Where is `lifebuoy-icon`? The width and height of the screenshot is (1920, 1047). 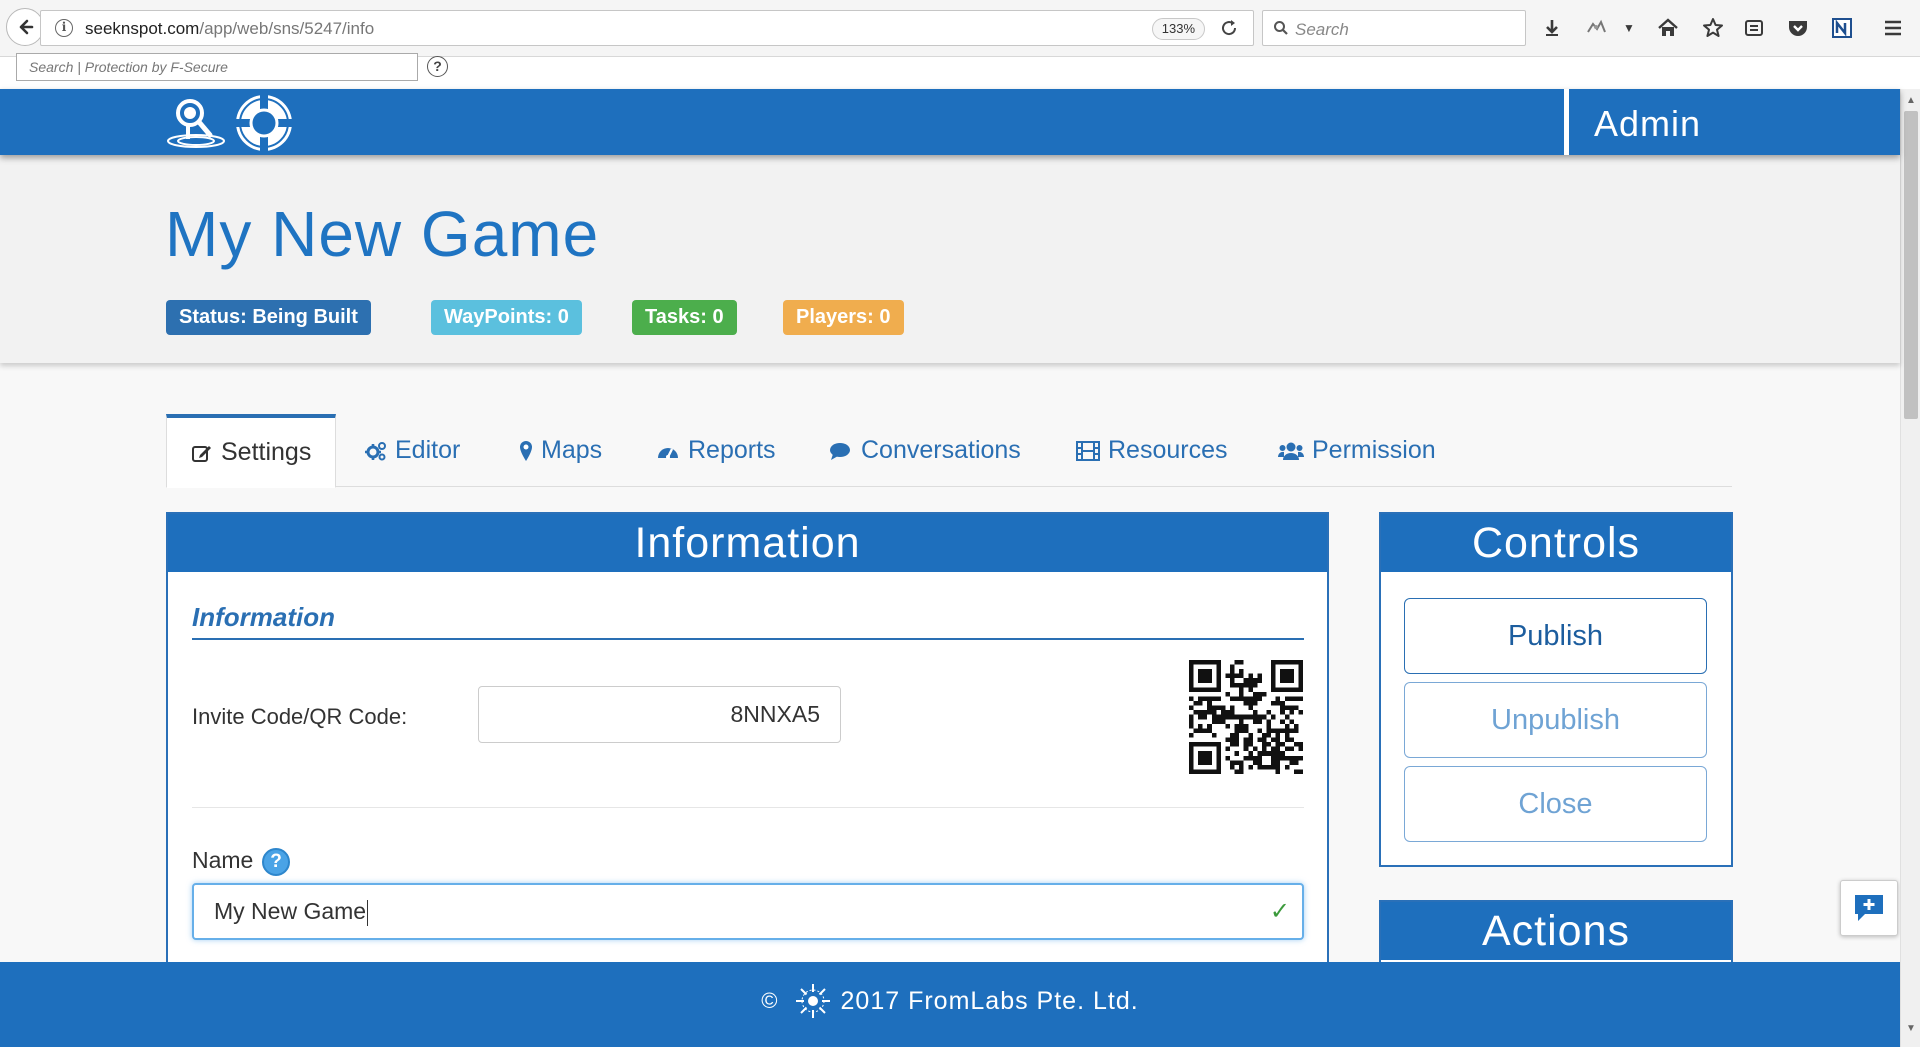 lifebuoy-icon is located at coordinates (264, 125).